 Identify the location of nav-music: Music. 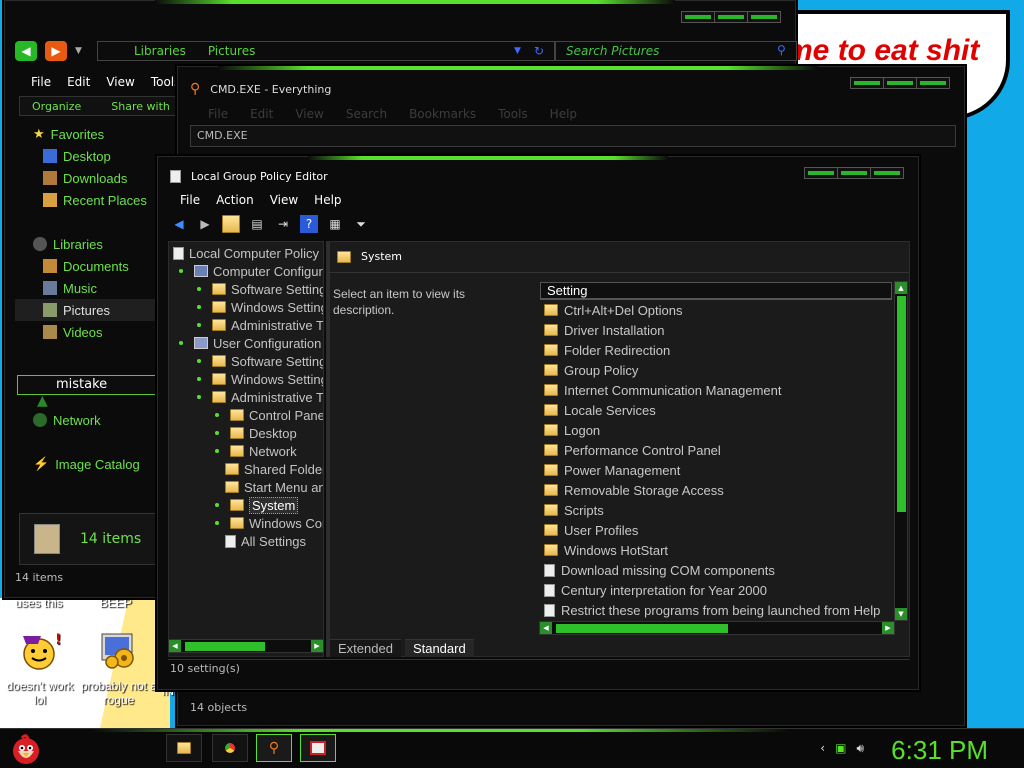
(87, 288).